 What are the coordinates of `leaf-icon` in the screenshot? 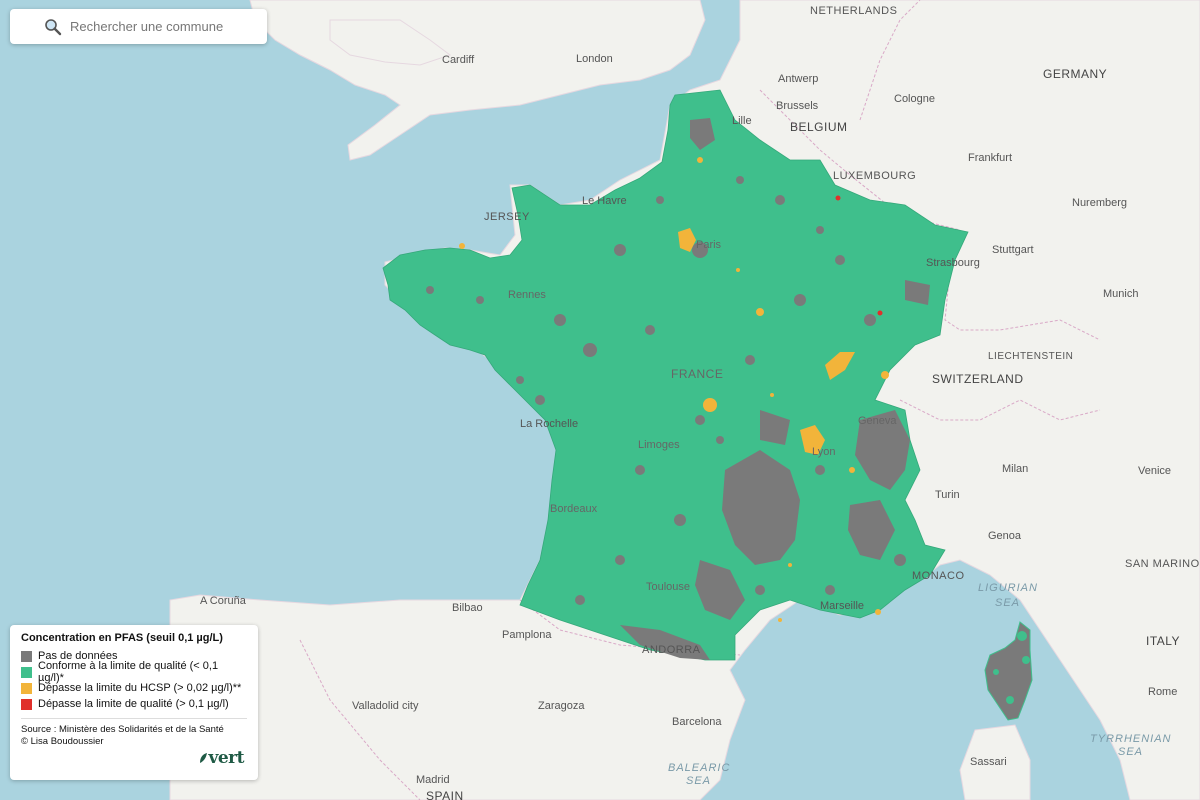 It's located at (204, 758).